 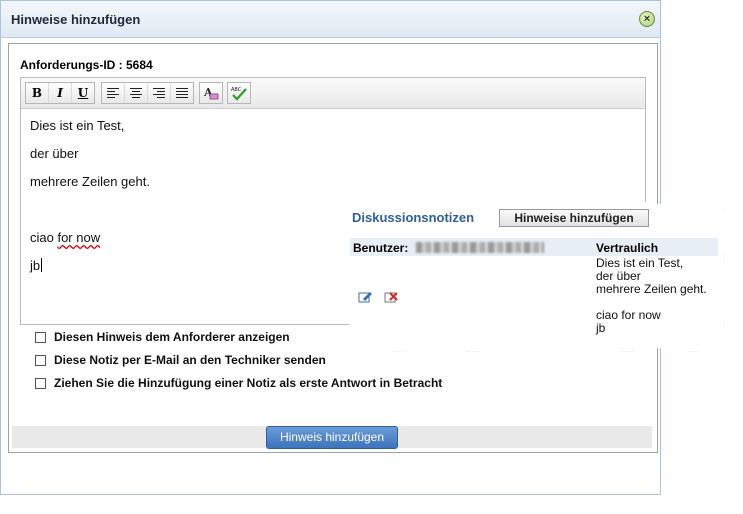 What do you see at coordinates (76, 19) in the screenshot?
I see `dialog-title: Hinweise hinzufügen` at bounding box center [76, 19].